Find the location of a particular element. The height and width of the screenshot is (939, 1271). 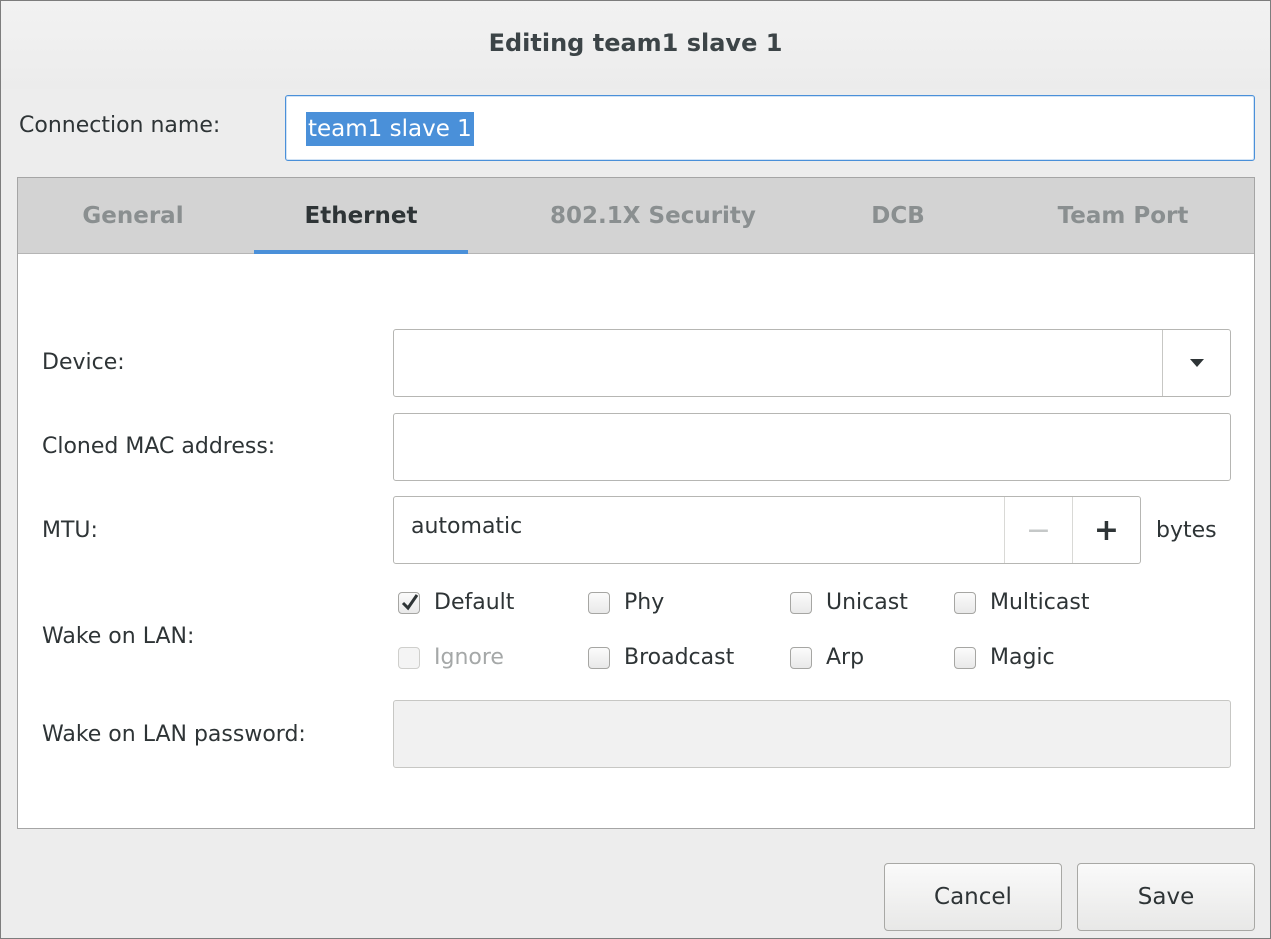

wol-arp-checkbox: Arp is located at coordinates (827, 657).